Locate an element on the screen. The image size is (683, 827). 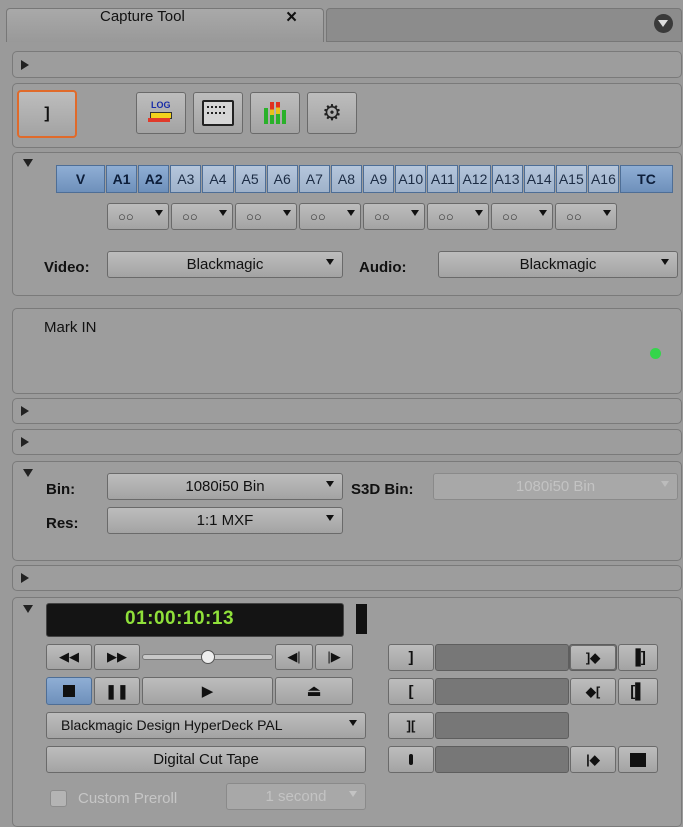
log-mode-button: LOG is located at coordinates (161, 113).